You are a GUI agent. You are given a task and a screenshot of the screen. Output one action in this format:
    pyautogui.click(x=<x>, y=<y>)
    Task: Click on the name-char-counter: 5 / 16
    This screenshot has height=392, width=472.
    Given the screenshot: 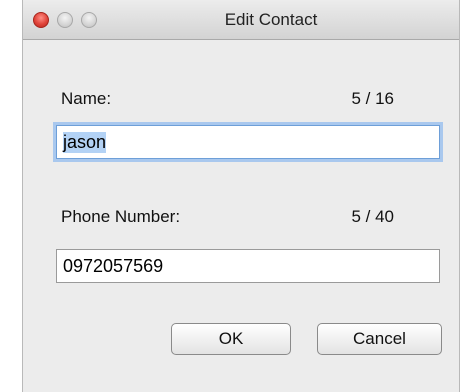 What is the action you would take?
    pyautogui.click(x=372, y=98)
    